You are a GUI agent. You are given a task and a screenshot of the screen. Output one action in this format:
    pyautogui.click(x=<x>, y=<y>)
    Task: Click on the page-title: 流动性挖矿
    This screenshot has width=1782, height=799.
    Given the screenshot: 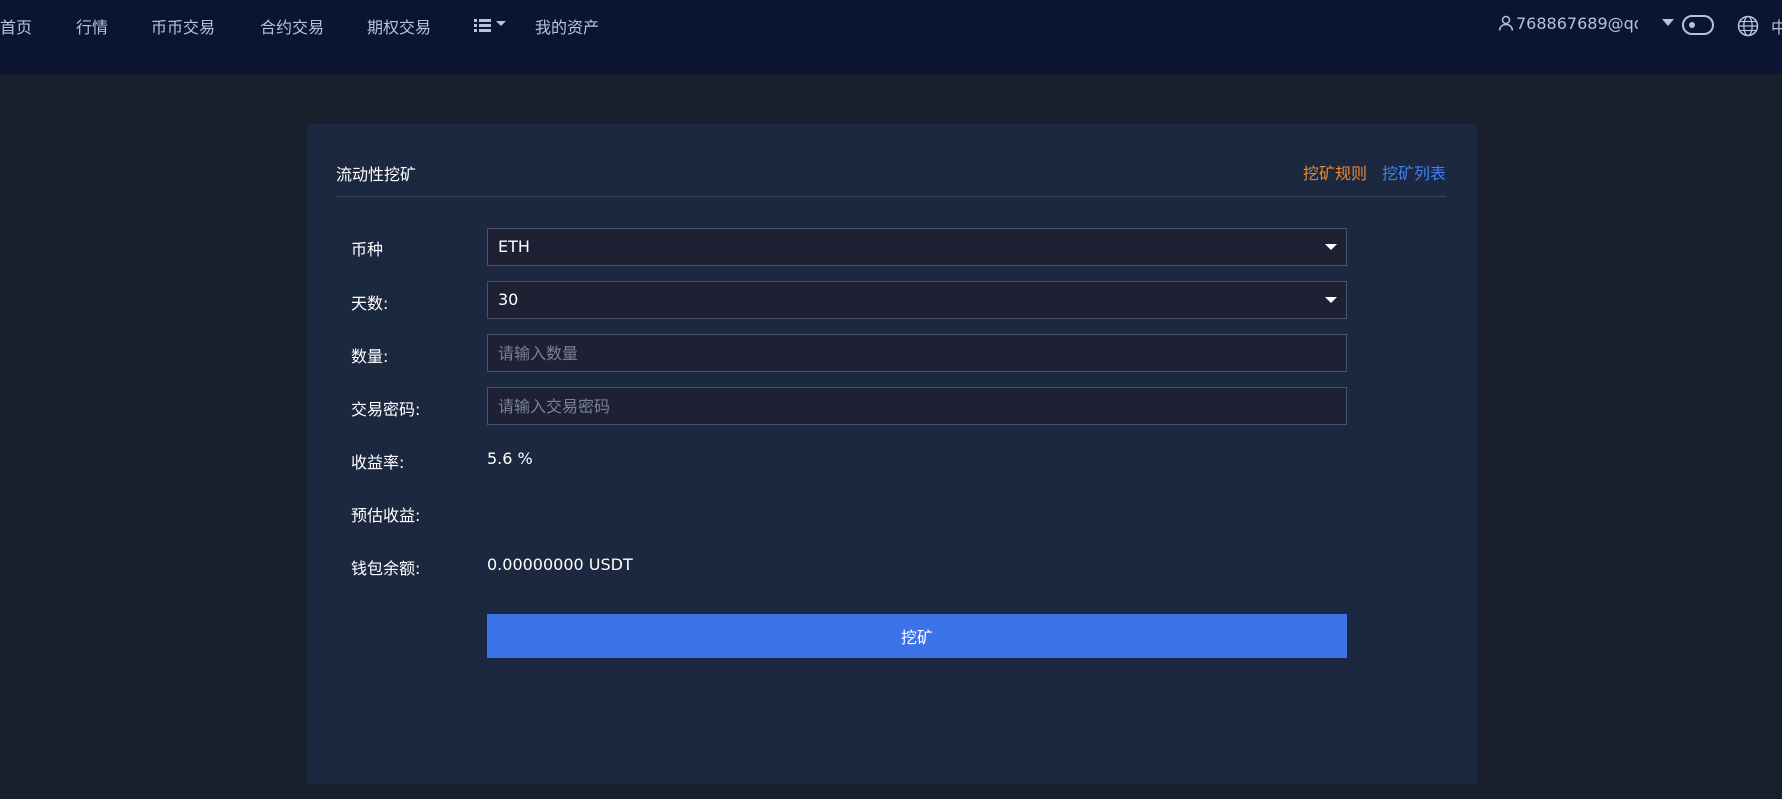 What is the action you would take?
    pyautogui.click(x=376, y=174)
    